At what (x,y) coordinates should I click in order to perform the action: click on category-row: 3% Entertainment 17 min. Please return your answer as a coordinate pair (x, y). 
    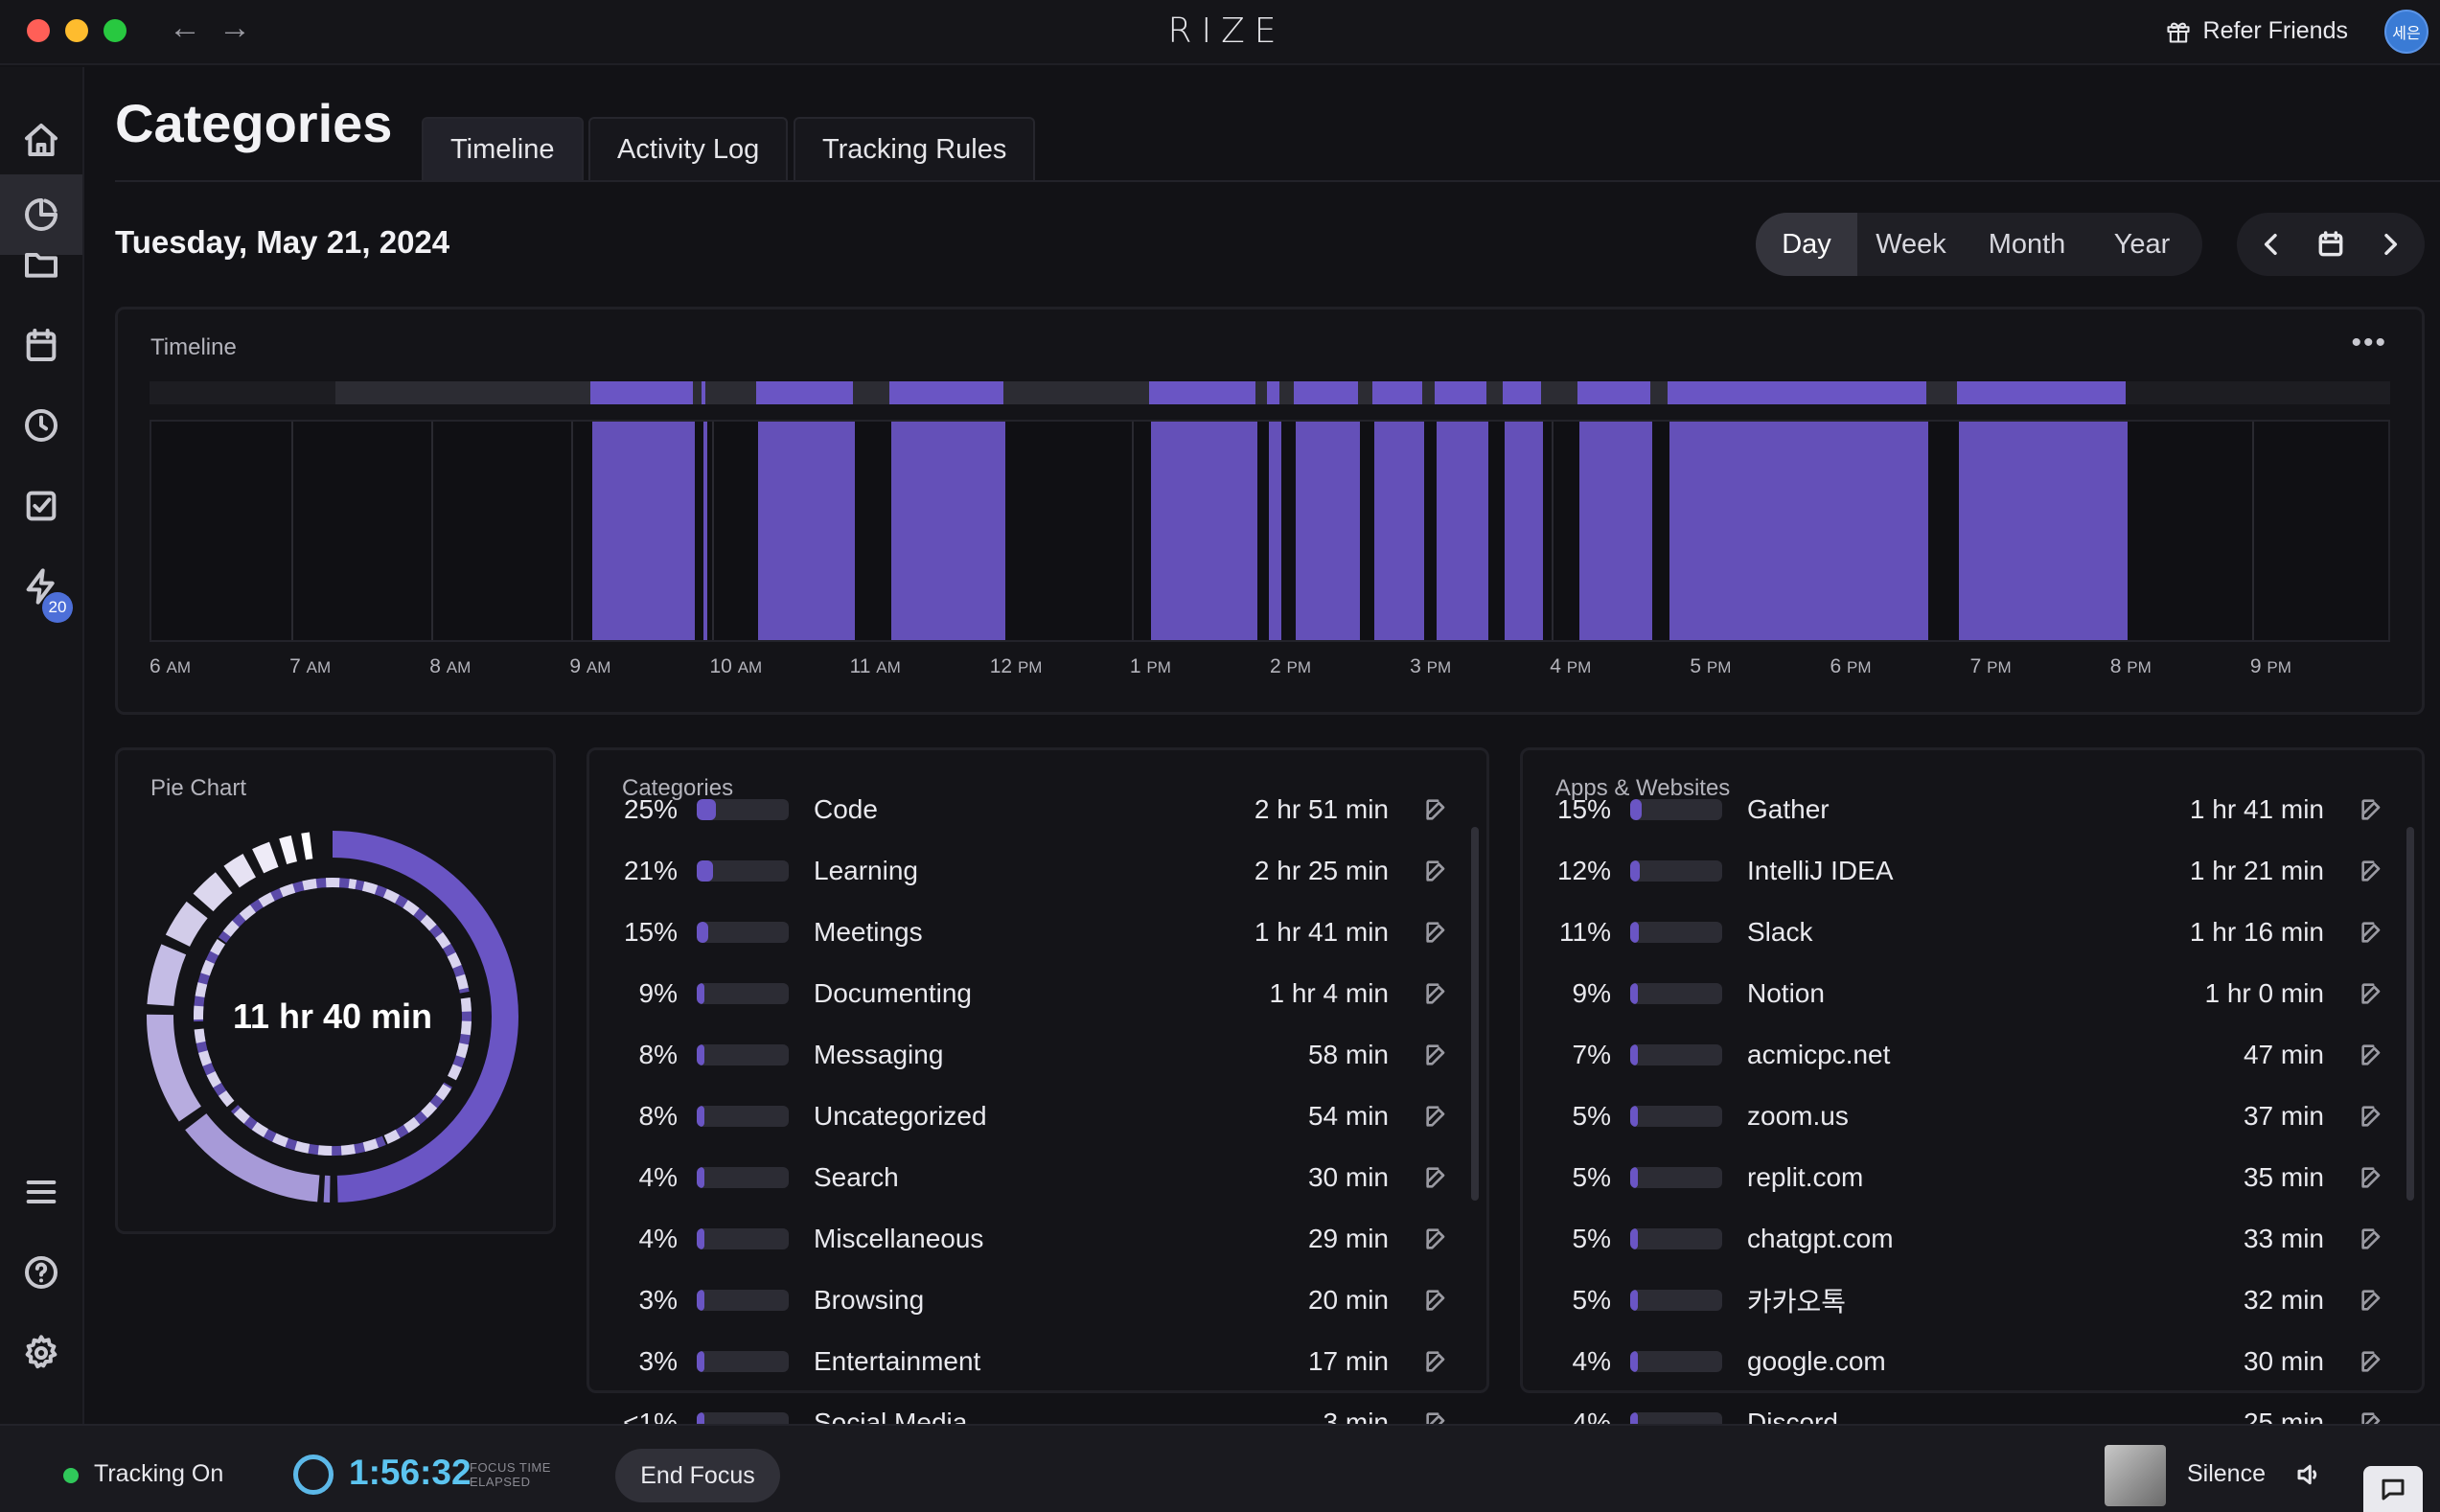
    Looking at the image, I should click on (1038, 1361).